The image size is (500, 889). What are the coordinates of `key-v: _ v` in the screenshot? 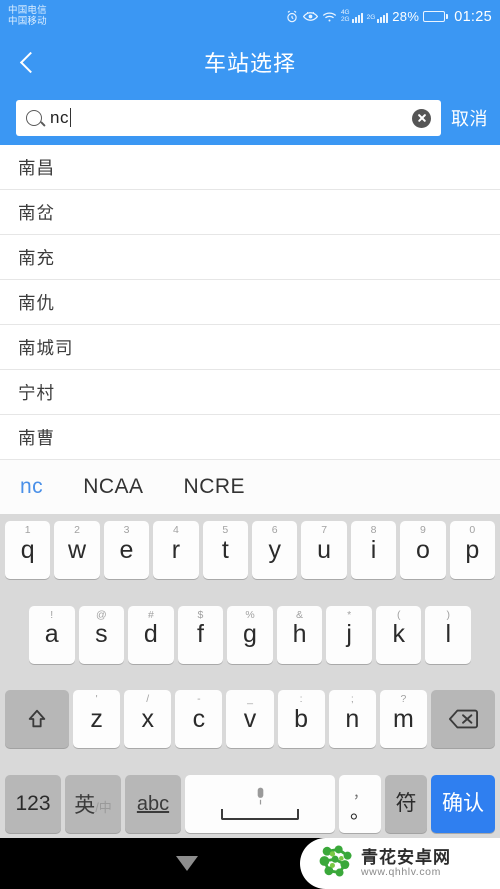 It's located at (250, 719).